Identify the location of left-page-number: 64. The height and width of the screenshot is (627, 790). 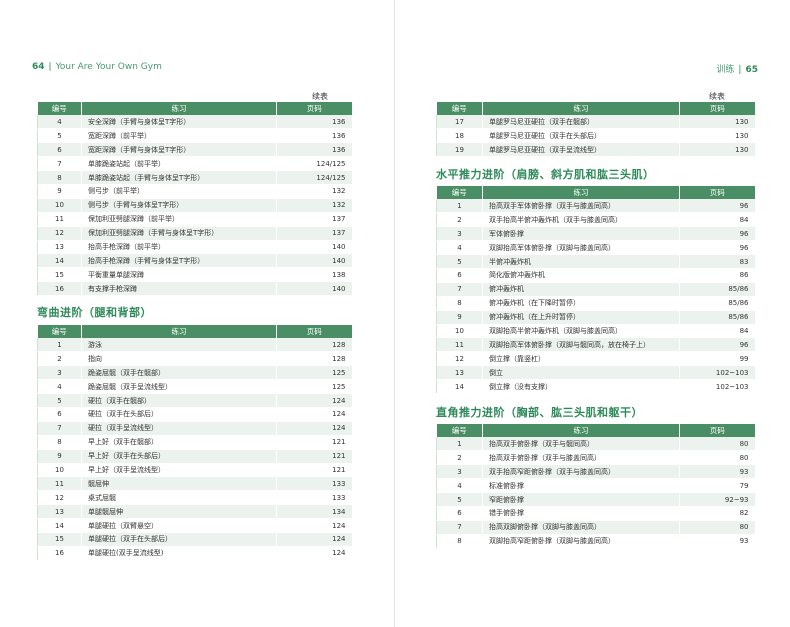
(38, 67).